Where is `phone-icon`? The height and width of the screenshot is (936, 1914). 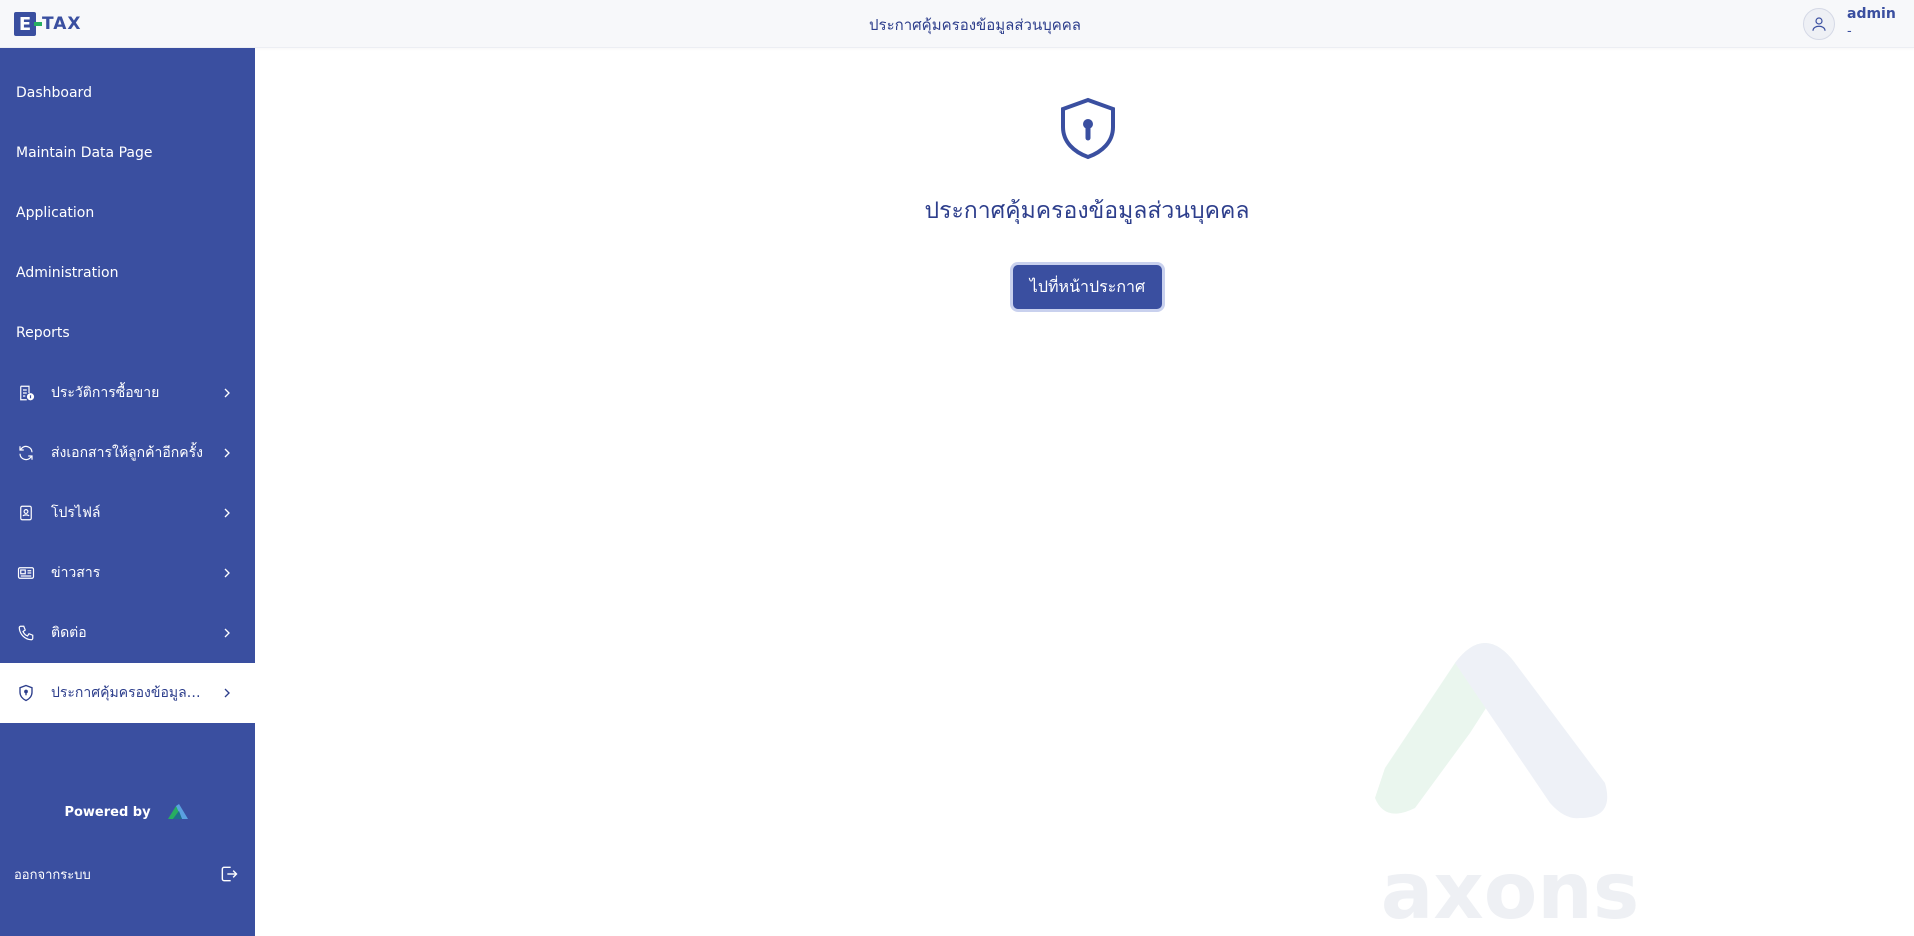
phone-icon is located at coordinates (26, 633).